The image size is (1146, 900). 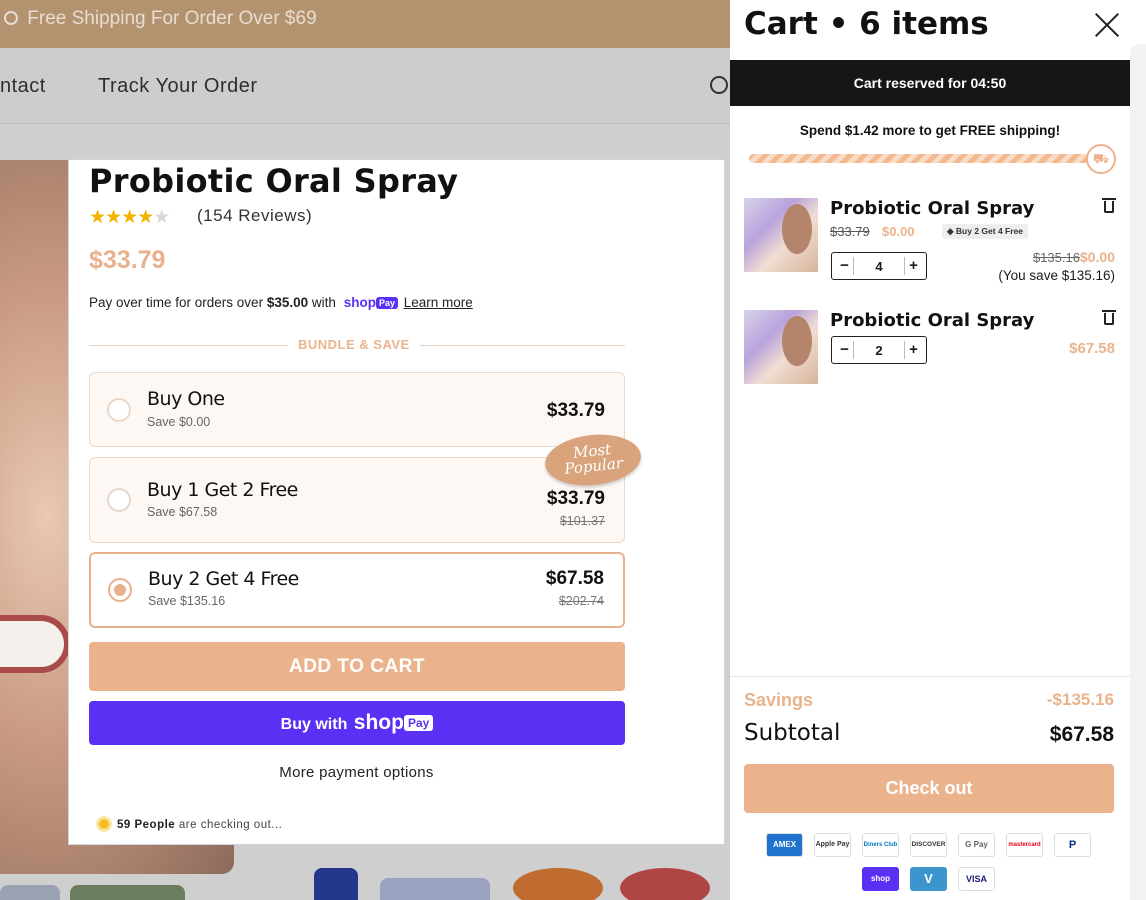 What do you see at coordinates (223, 579) in the screenshot?
I see `option-name: Buy 2 Get 4 Free` at bounding box center [223, 579].